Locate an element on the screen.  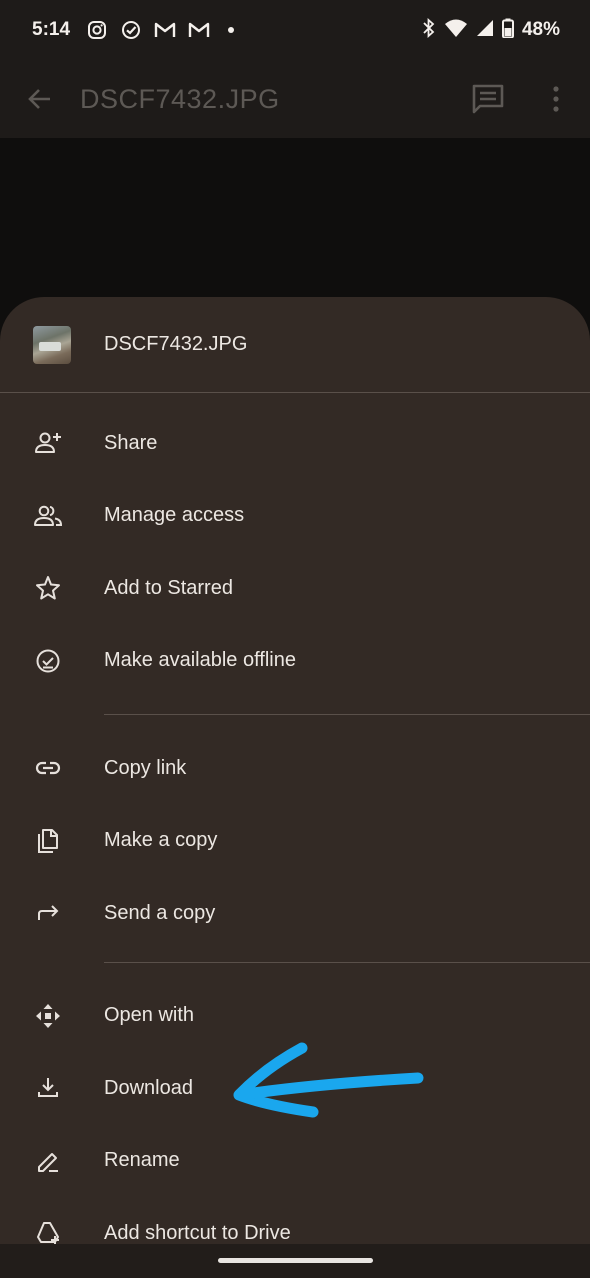
menu-item-rename: Rename is located at coordinates (295, 1161).